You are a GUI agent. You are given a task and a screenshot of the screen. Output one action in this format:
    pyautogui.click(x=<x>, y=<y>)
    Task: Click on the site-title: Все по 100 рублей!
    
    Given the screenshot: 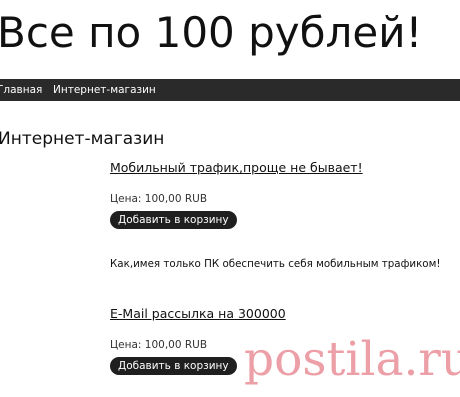 What is the action you would take?
    pyautogui.click(x=211, y=32)
    